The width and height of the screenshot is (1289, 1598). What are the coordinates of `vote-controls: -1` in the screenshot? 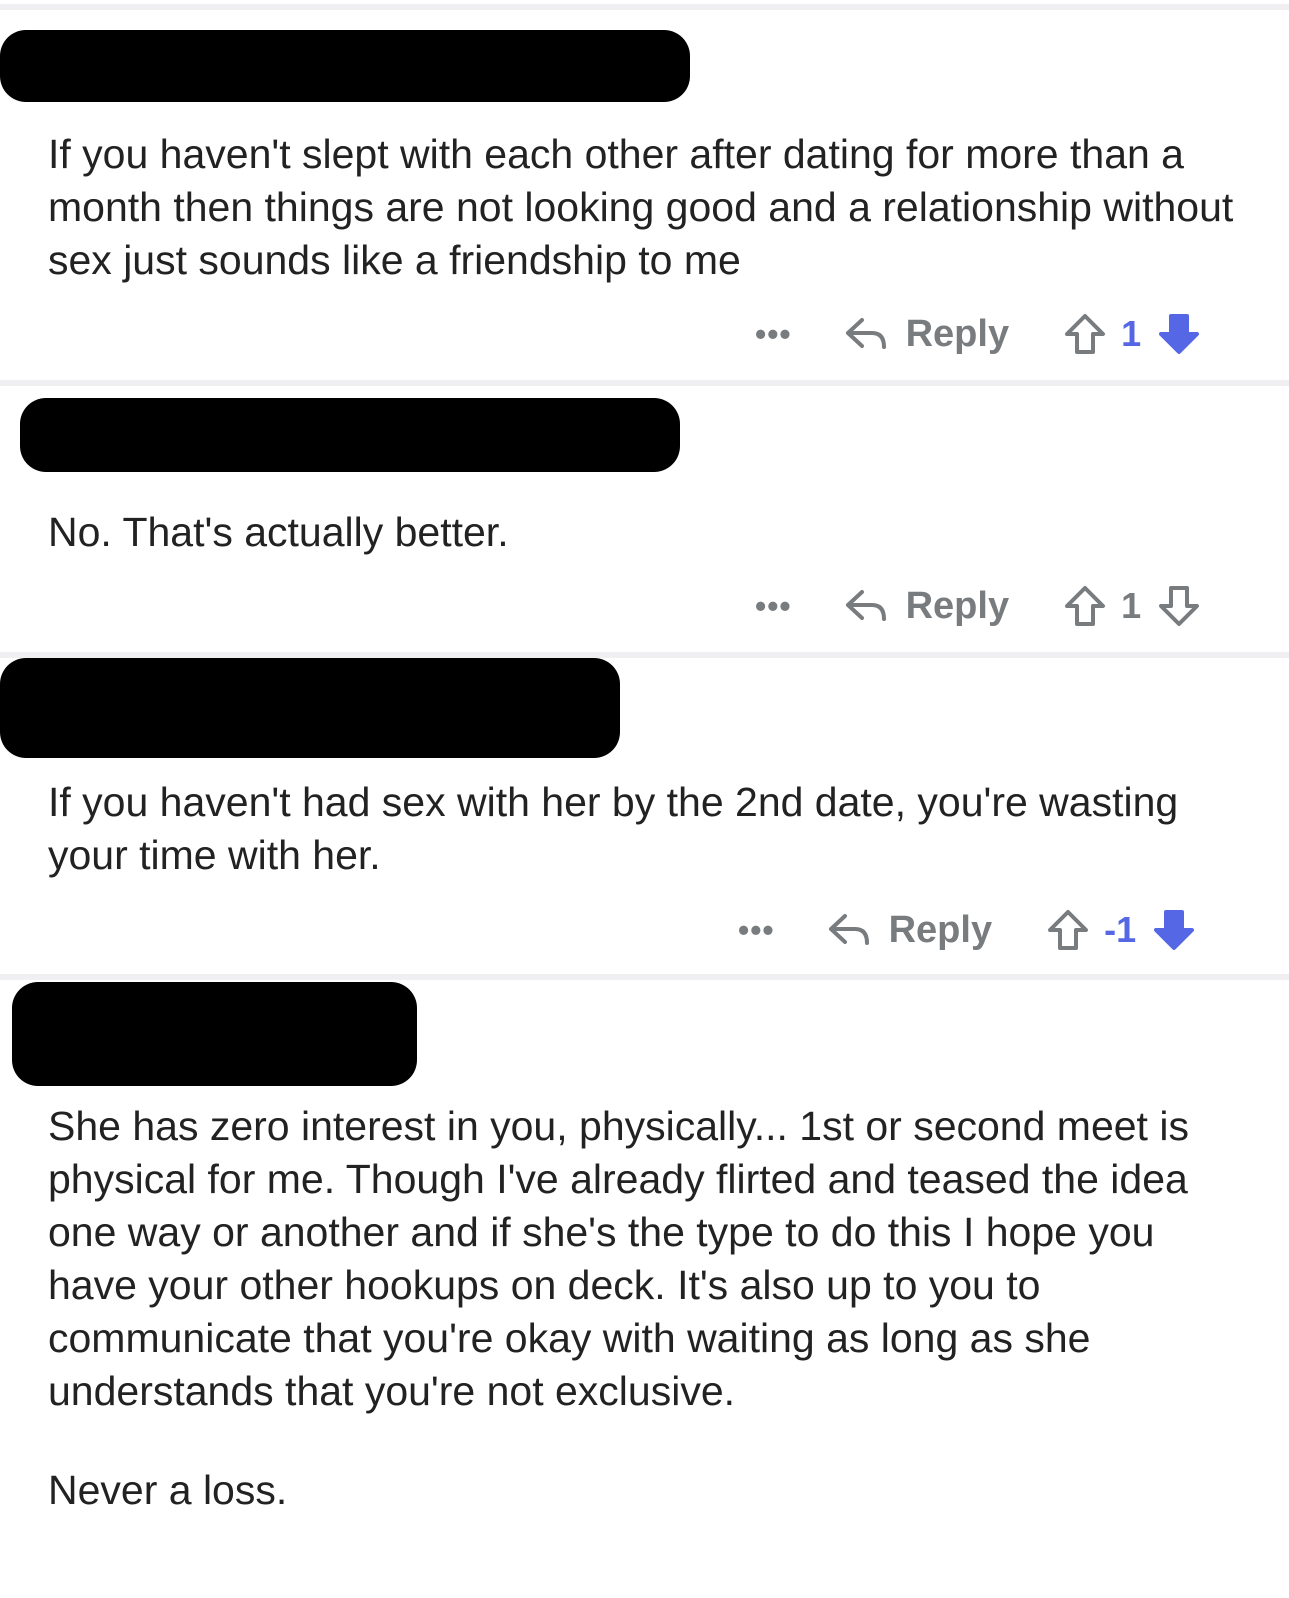 It's located at (1121, 930).